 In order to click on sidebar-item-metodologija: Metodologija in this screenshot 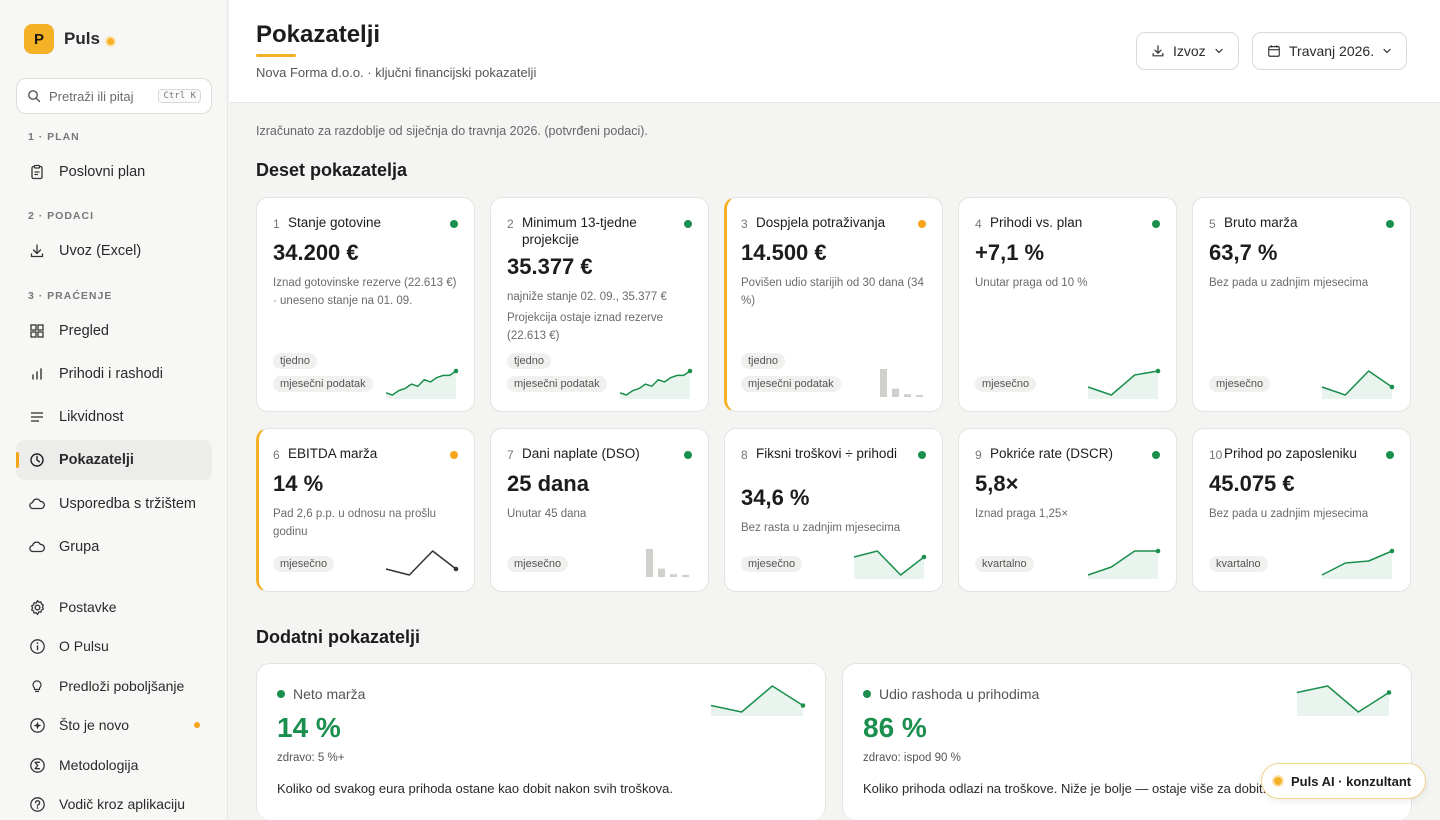, I will do `click(114, 765)`.